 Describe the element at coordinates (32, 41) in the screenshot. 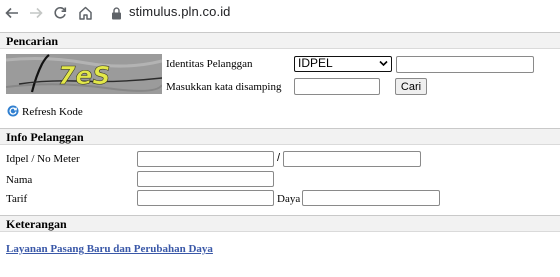

I see `section-title: Pencarian` at that location.